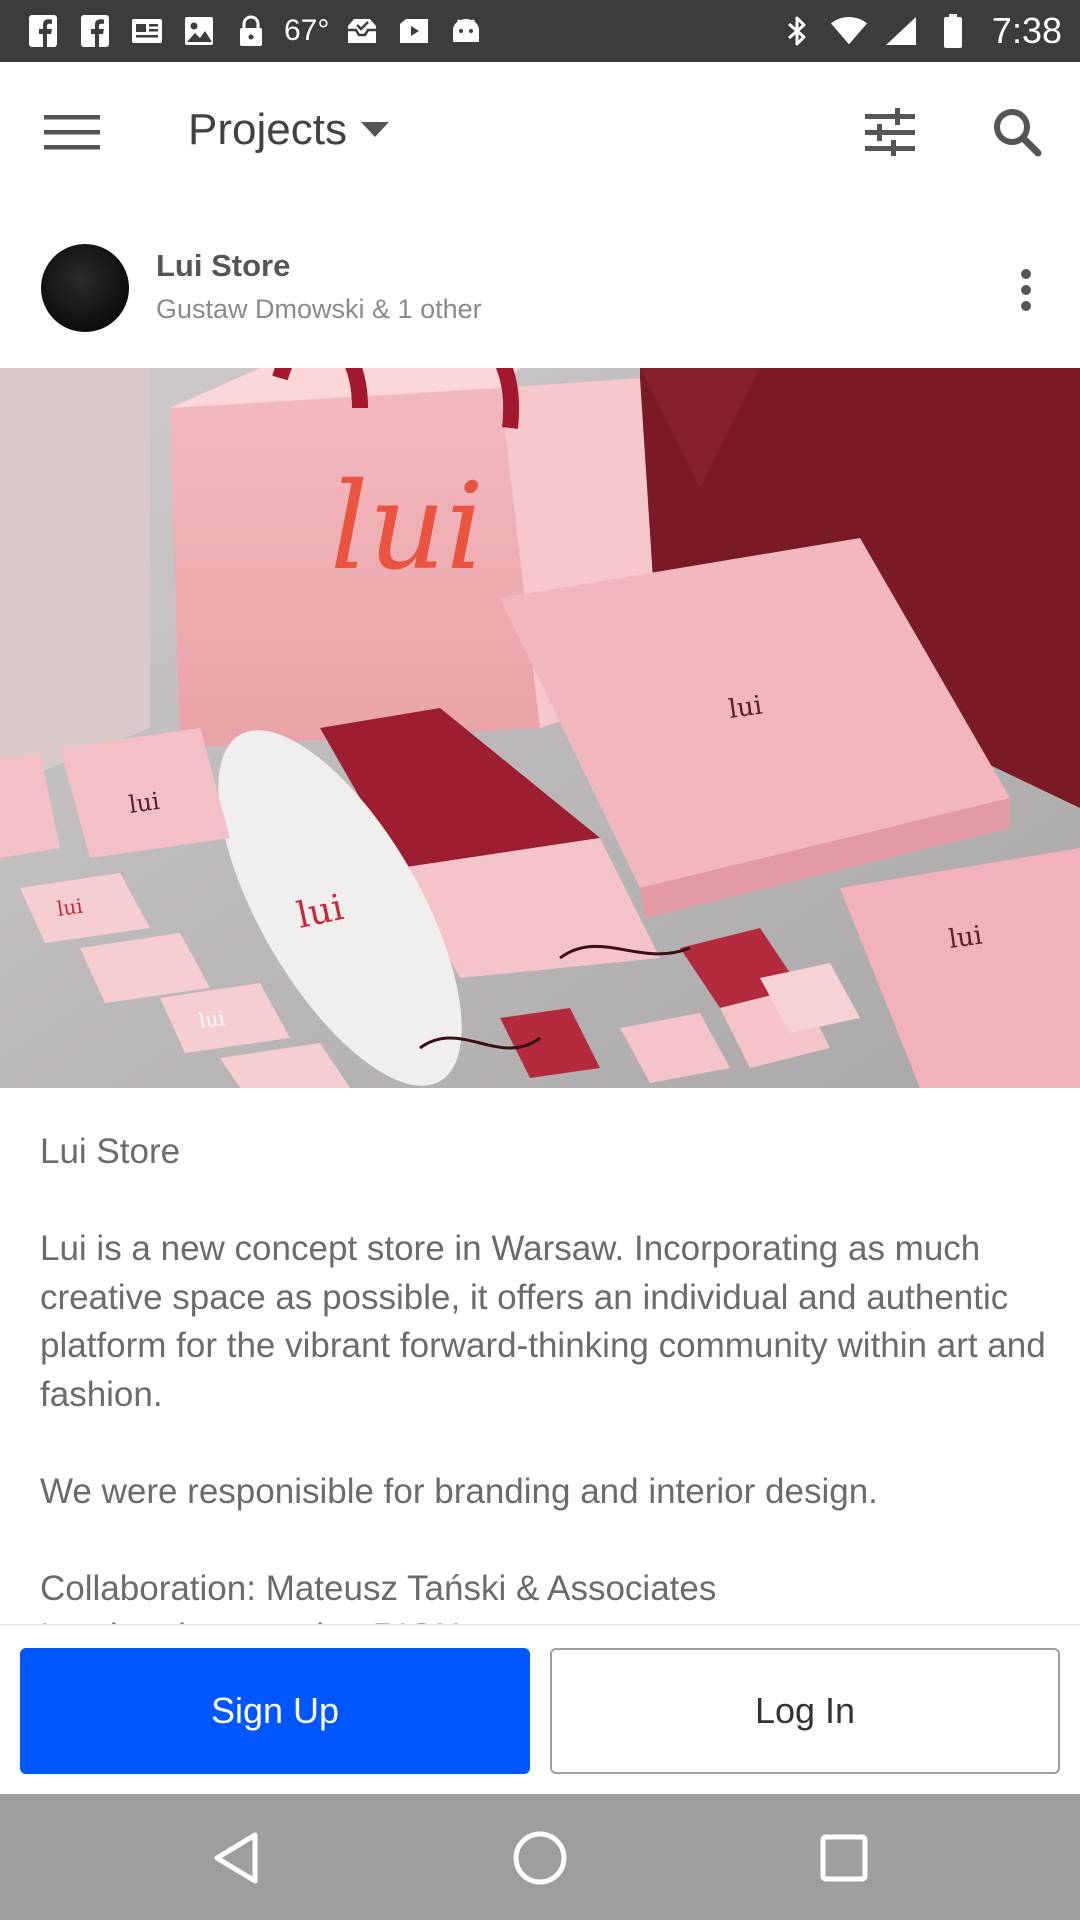 This screenshot has height=1920, width=1080. Describe the element at coordinates (540, 289) in the screenshot. I see `project-header: Lui Store Gustaw Dmowski & 1 other` at that location.